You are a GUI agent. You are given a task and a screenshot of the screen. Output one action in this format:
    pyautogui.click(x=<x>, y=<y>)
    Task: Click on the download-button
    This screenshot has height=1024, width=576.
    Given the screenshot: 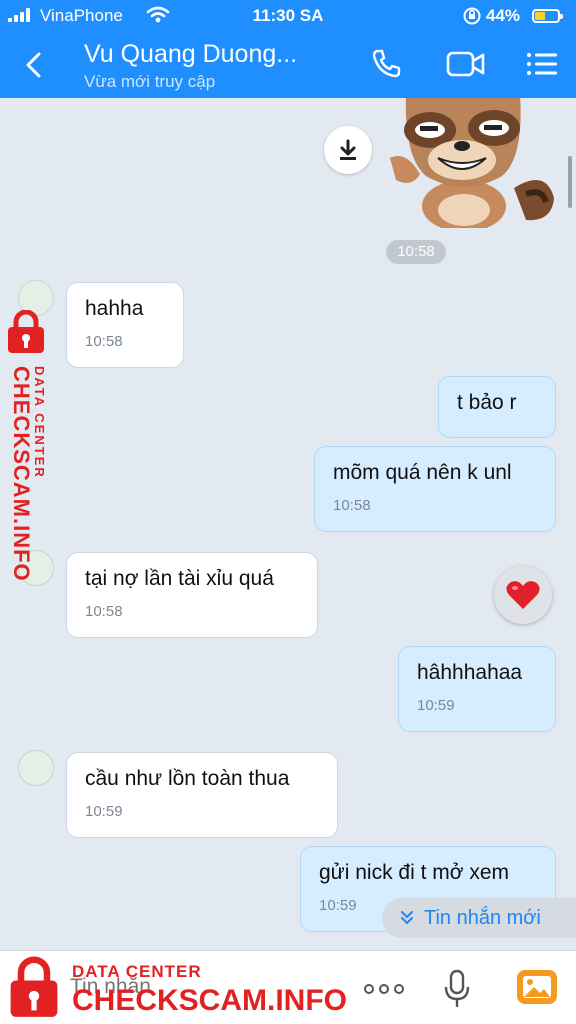 What is the action you would take?
    pyautogui.click(x=348, y=150)
    